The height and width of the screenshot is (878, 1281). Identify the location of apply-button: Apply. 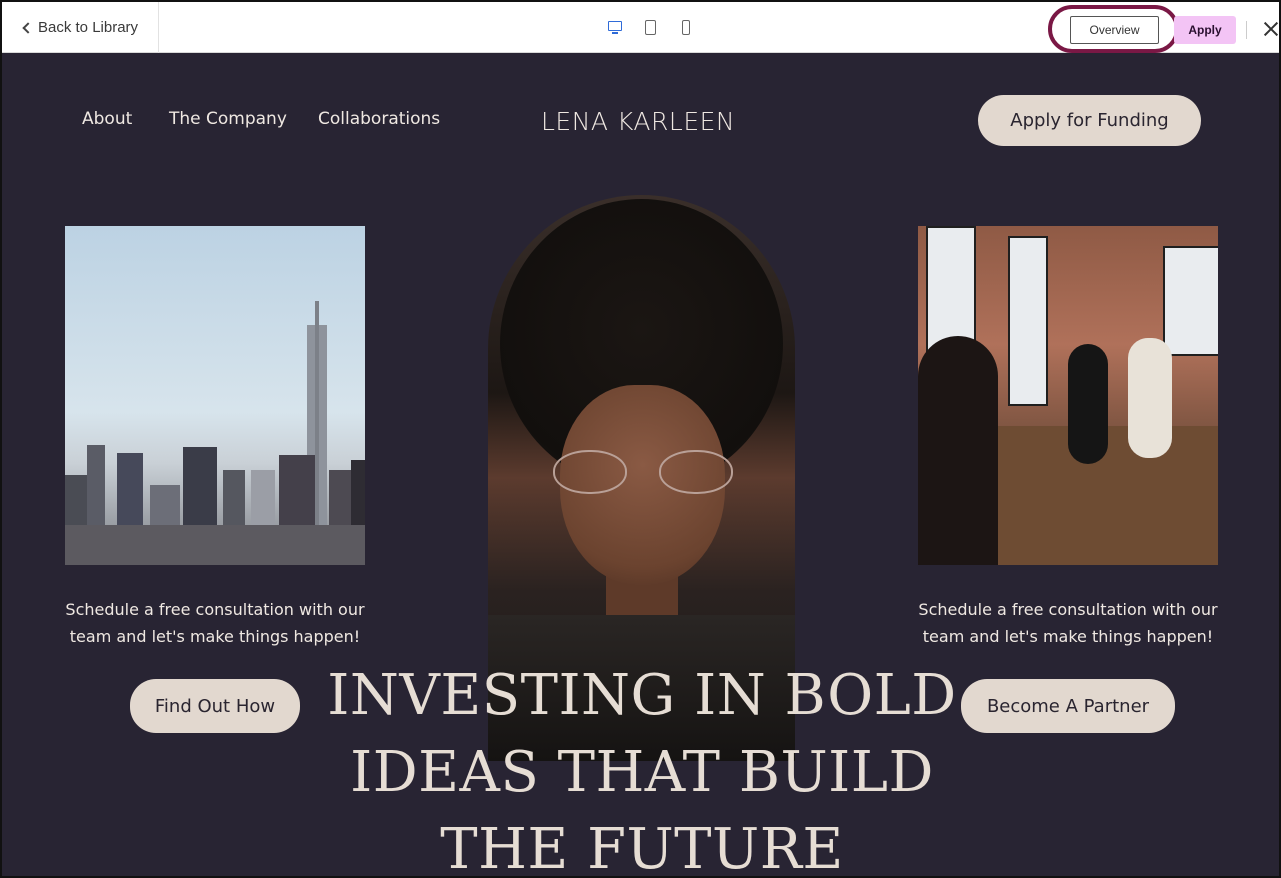
(1205, 30).